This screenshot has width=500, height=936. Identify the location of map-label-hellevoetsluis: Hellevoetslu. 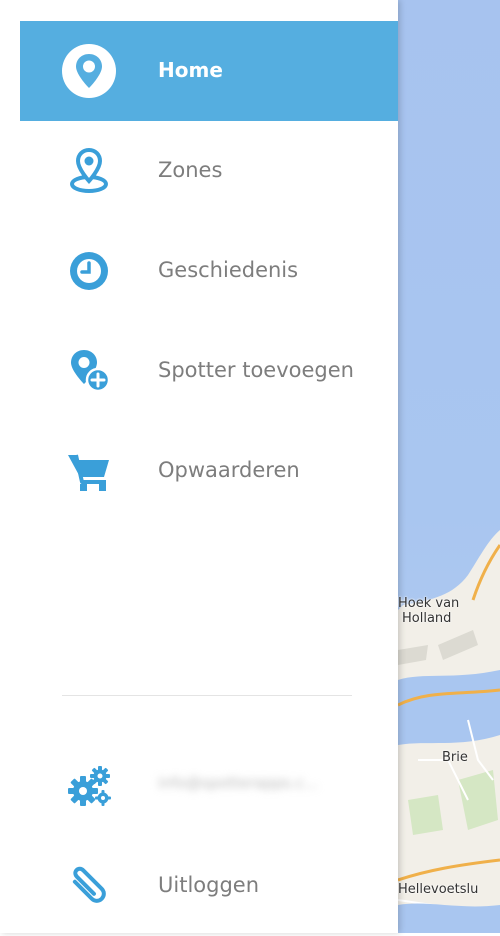
(438, 889).